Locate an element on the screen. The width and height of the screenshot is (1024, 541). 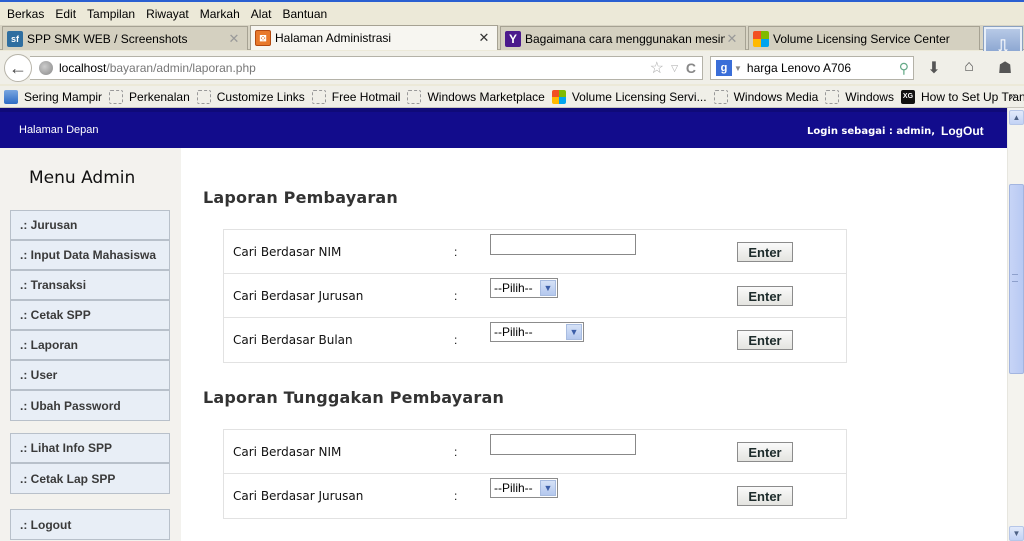
form-row-jurusan: Cari Berdasar Jurusan : --Pilih-- ▼ Enter is located at coordinates (535, 496).